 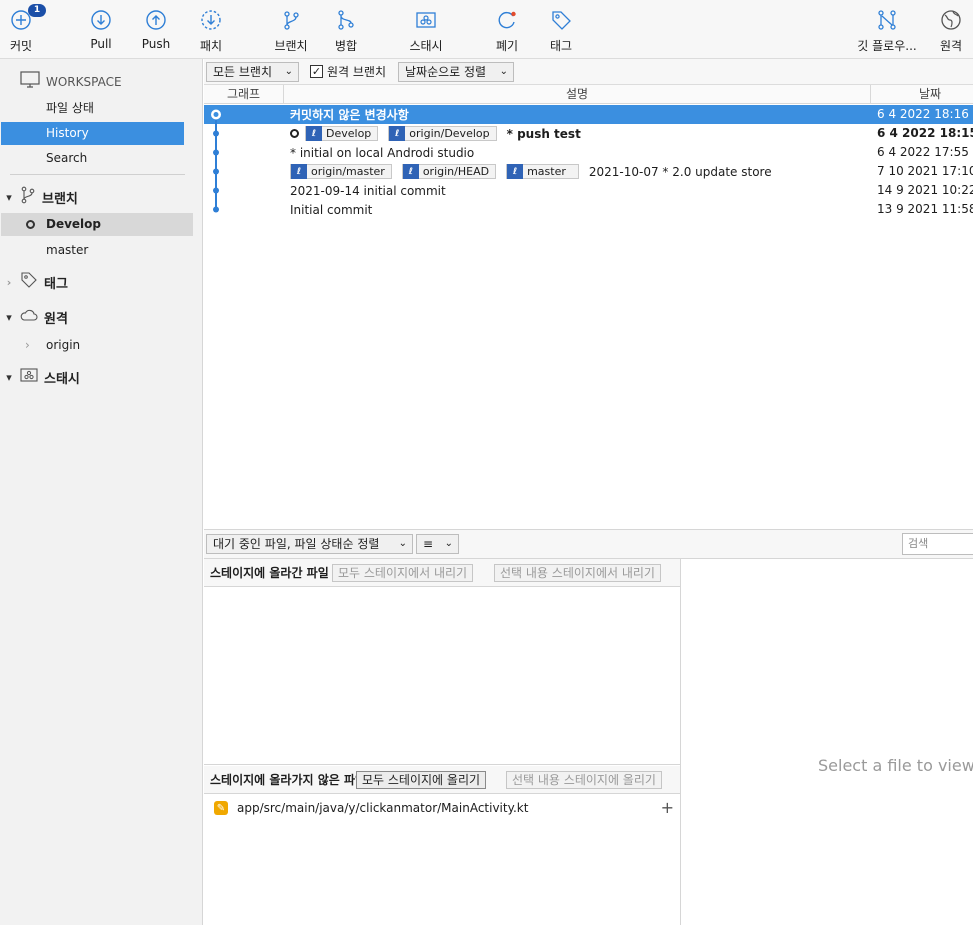 What do you see at coordinates (96, 250) in the screenshot?
I see `sidebar-item-branch-master: master` at bounding box center [96, 250].